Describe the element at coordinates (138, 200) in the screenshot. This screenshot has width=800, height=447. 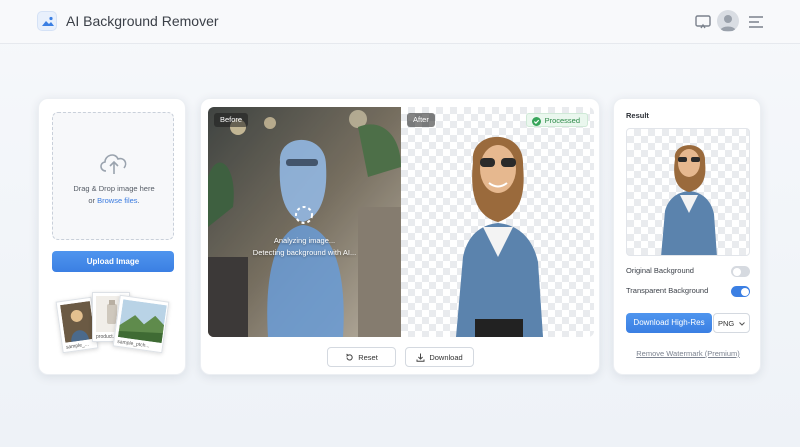
I see `browse-period: .` at that location.